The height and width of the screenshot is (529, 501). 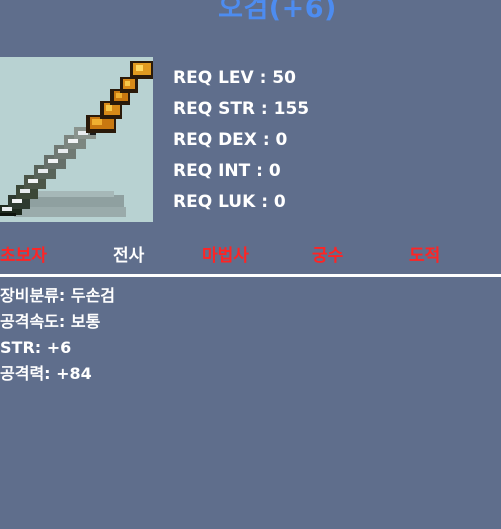 I want to click on req-str: REQ STR : 155, so click(x=241, y=109).